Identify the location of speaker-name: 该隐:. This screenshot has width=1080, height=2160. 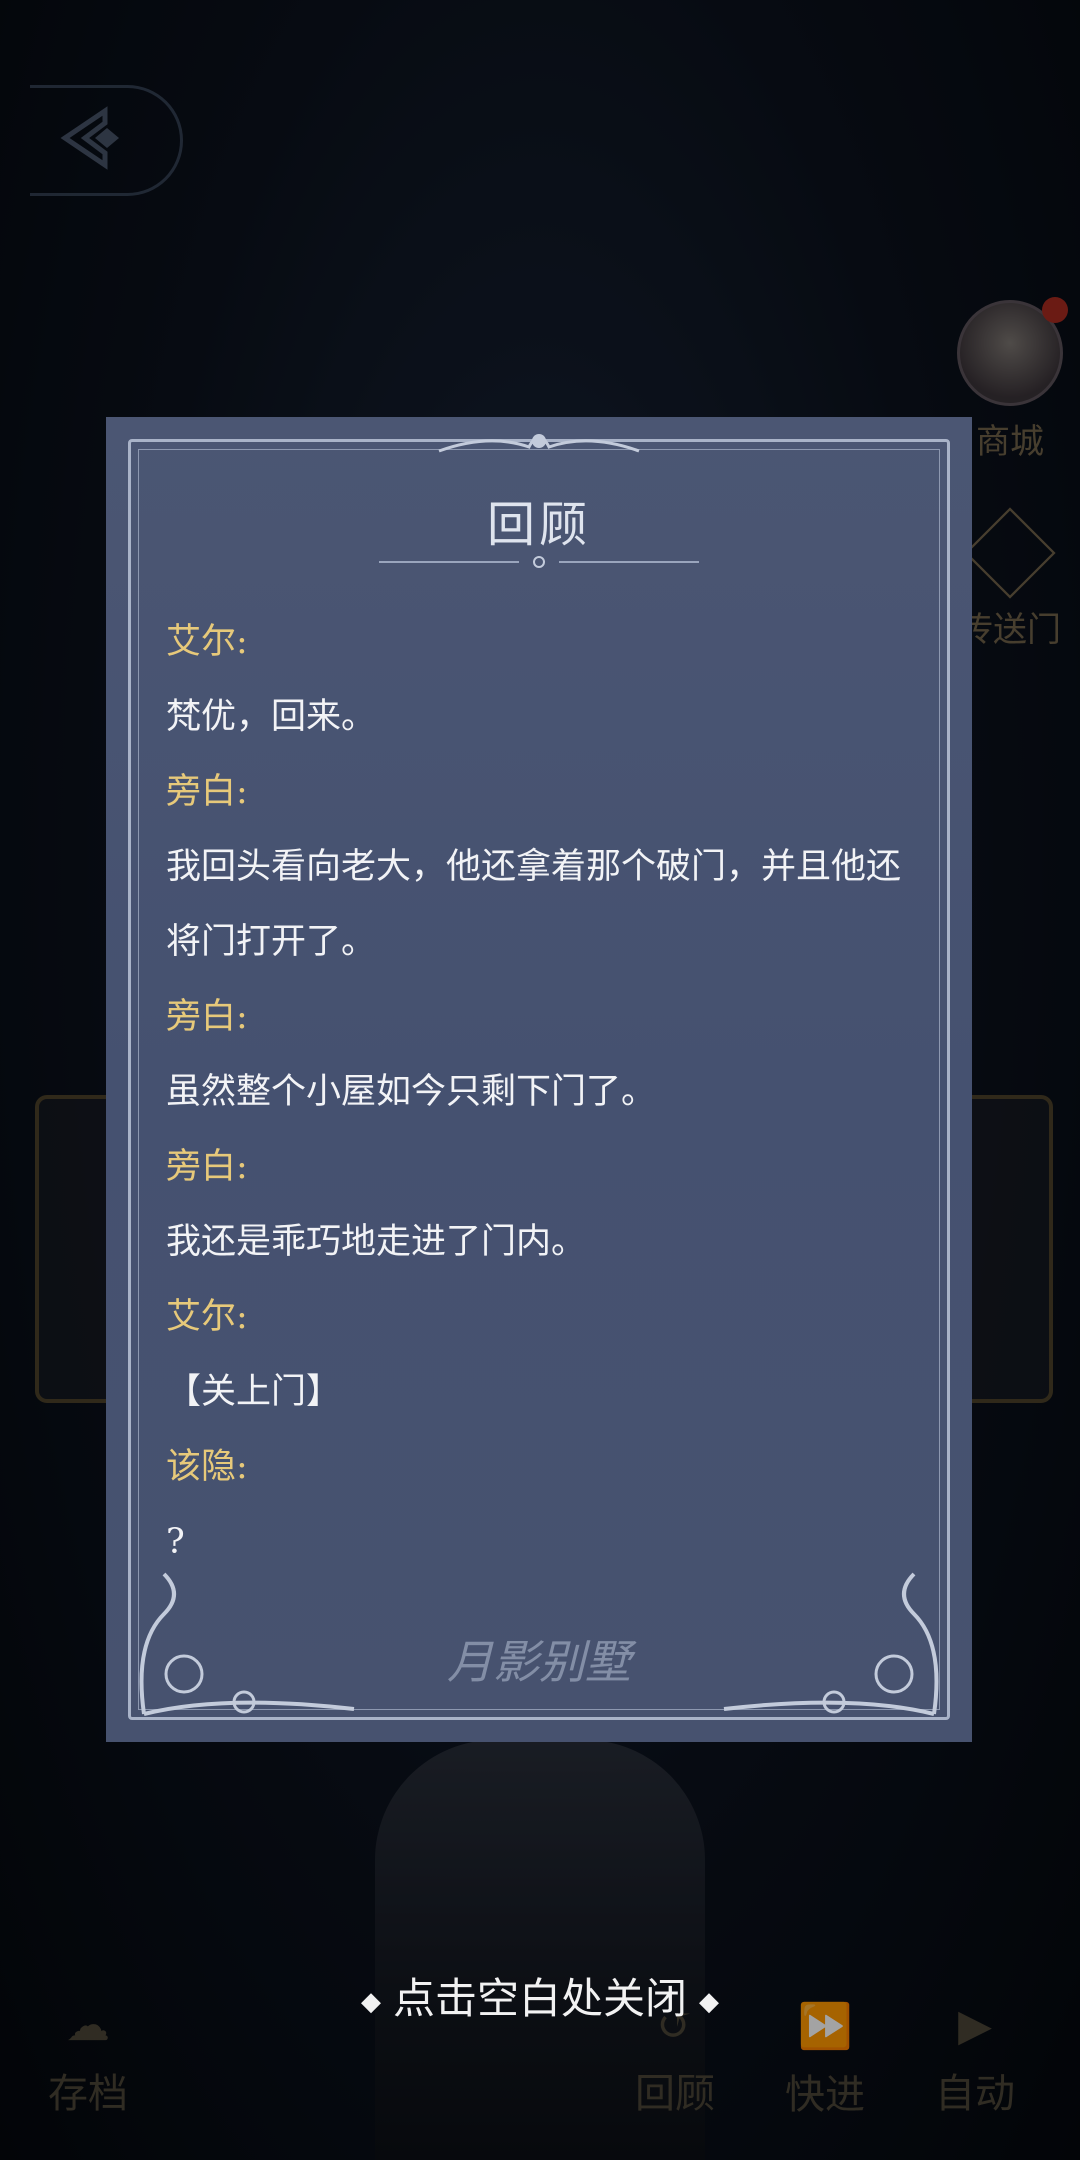
(207, 1467).